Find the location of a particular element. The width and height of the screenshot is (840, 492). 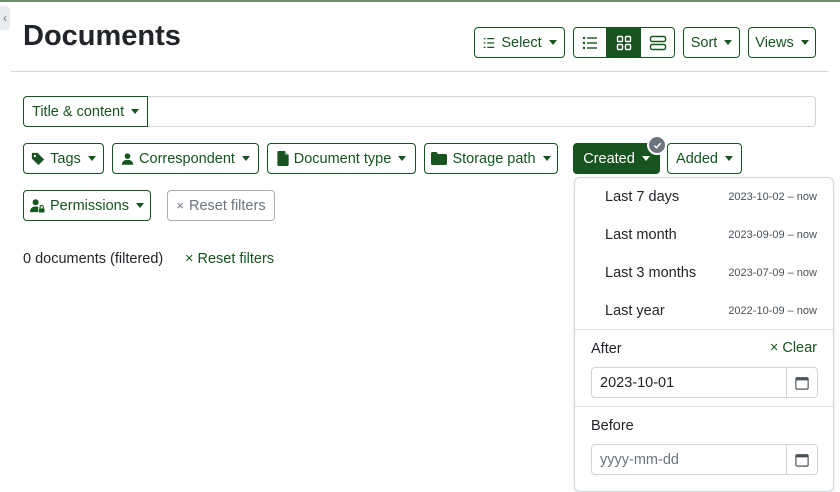

view-large-cards-button is located at coordinates (658, 42).